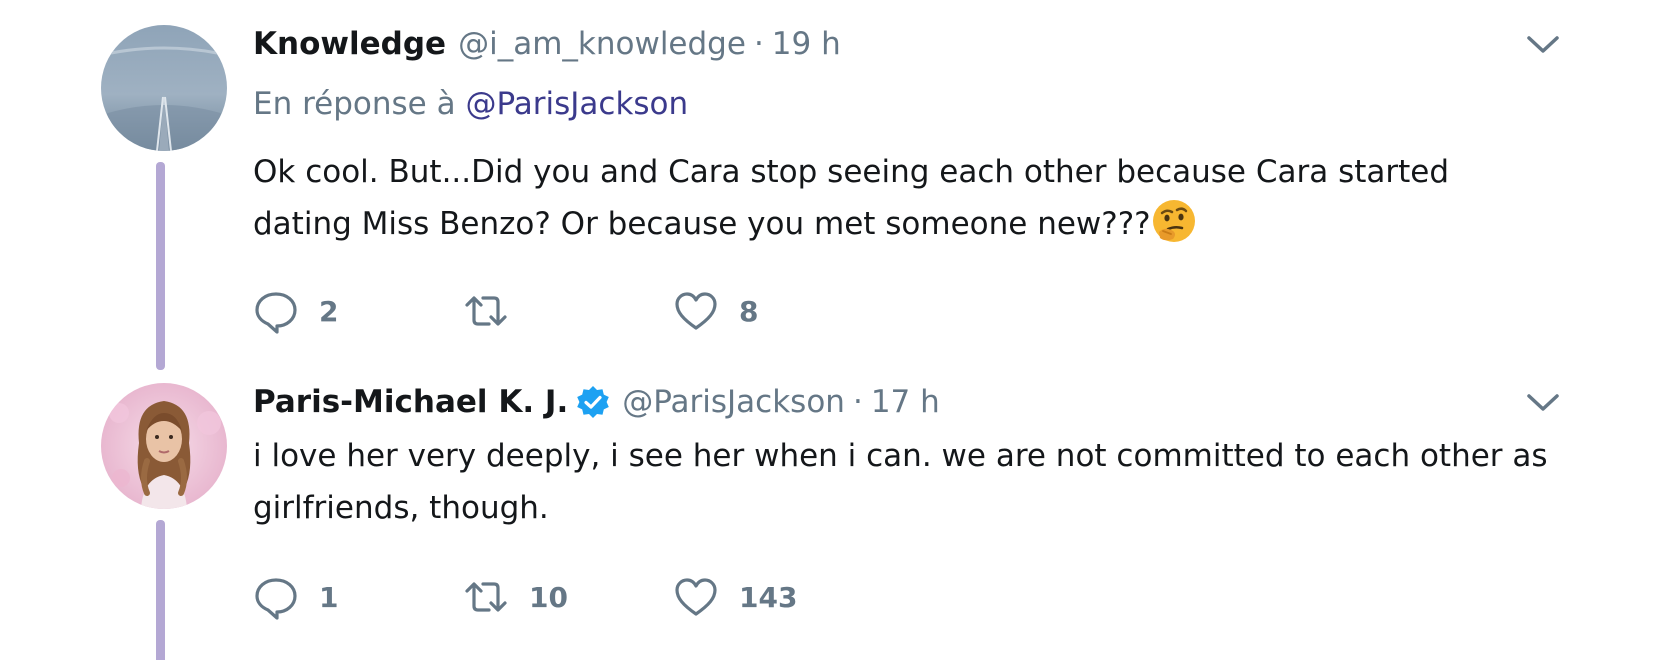 The width and height of the screenshot is (1659, 660). Describe the element at coordinates (515, 597) in the screenshot. I see `retweet-button: 10` at that location.